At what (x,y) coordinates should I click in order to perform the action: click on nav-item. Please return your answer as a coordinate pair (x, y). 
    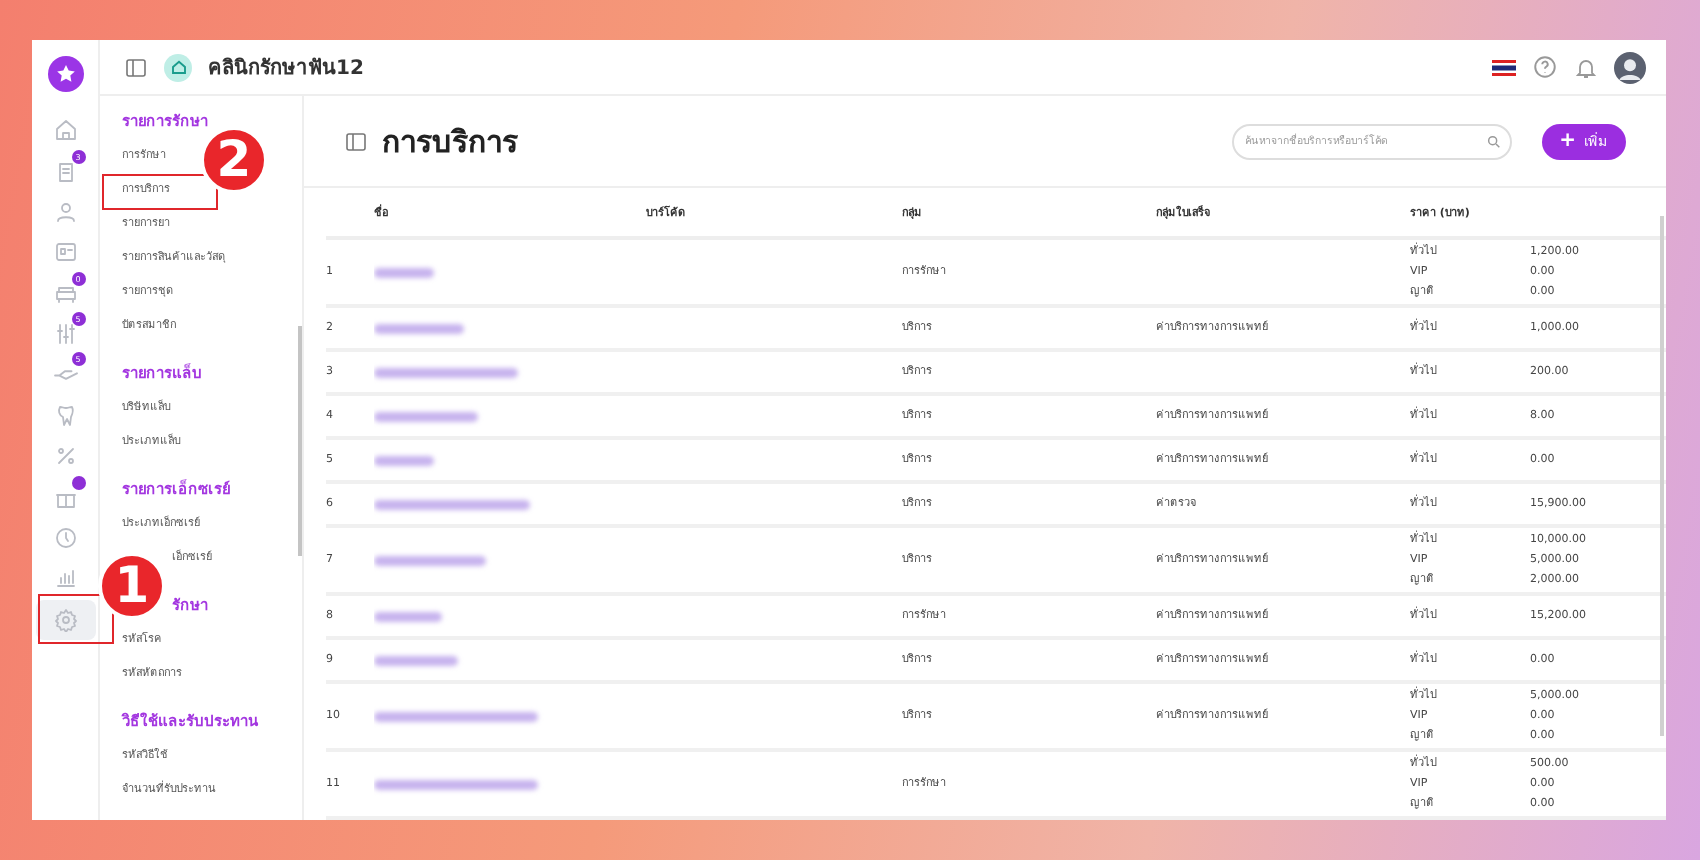
    Looking at the image, I should click on (65, 619).